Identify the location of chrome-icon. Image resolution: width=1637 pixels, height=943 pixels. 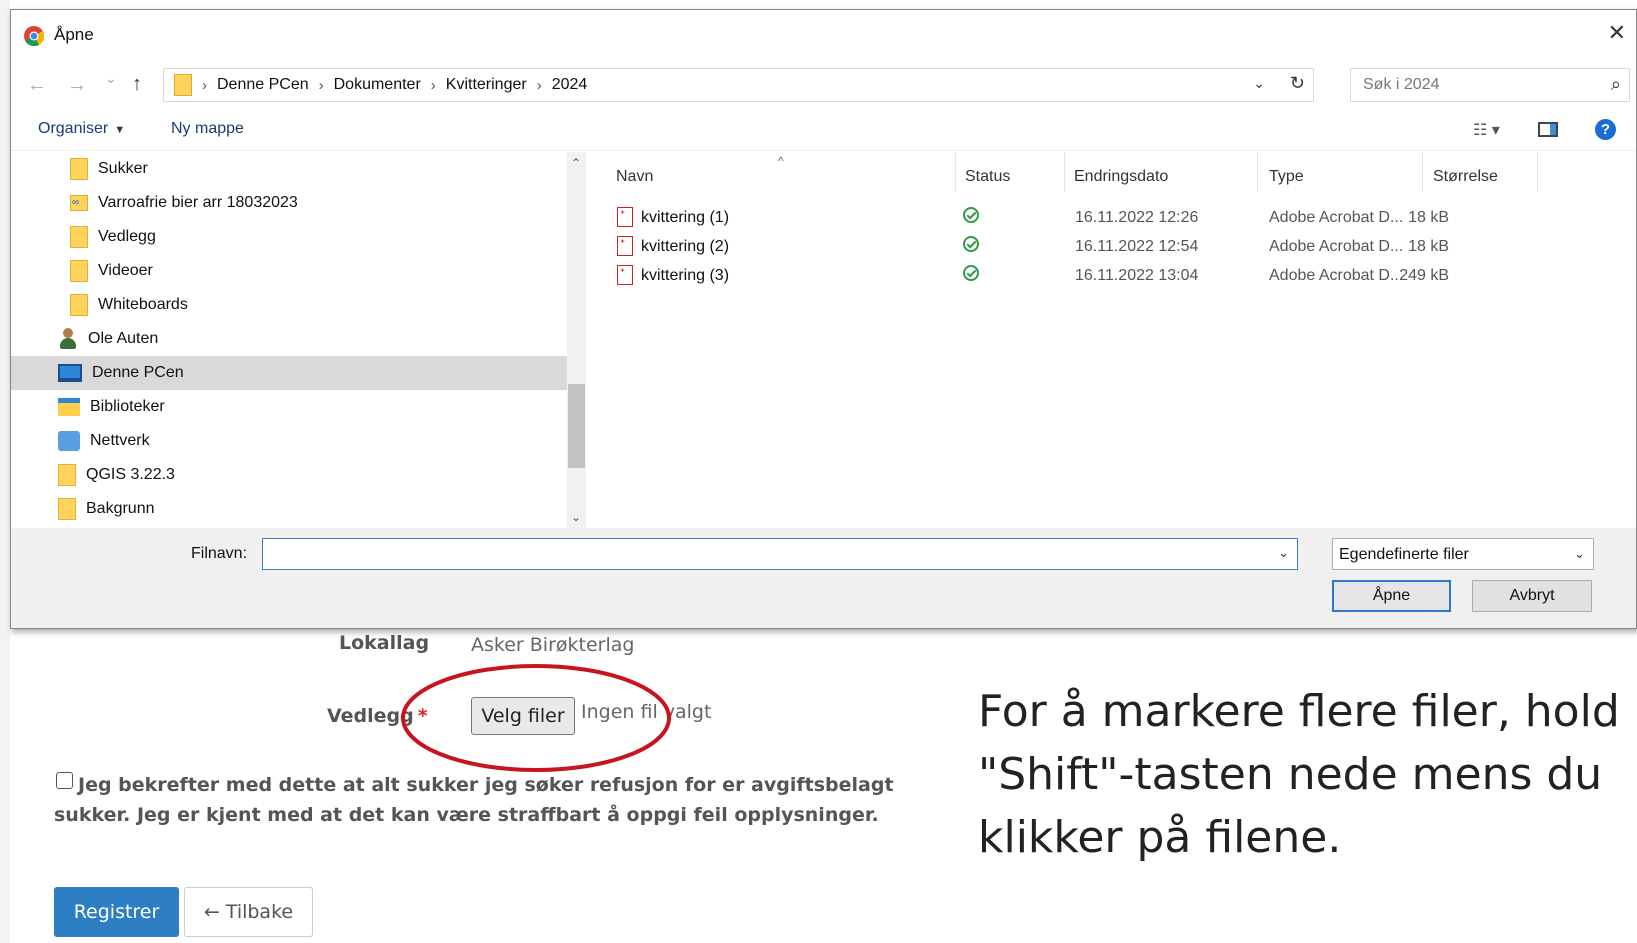
(34, 36).